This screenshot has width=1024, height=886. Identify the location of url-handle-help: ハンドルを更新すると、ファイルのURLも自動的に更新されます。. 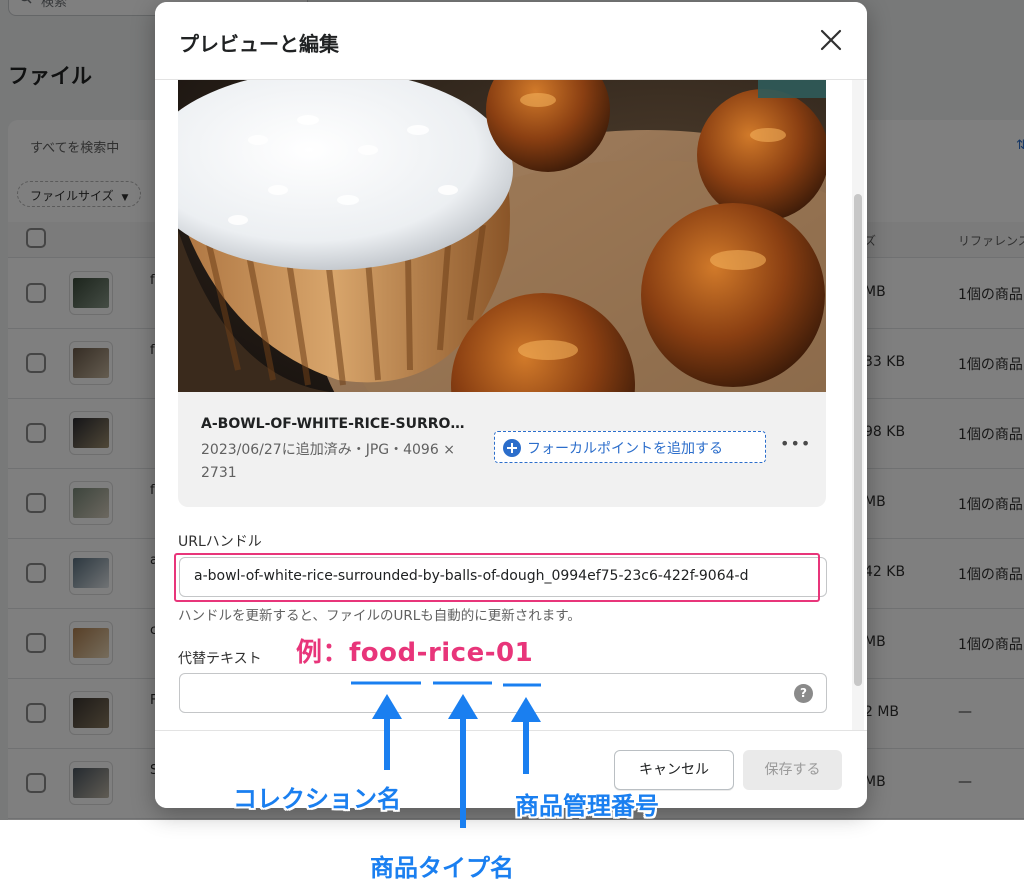
(379, 616).